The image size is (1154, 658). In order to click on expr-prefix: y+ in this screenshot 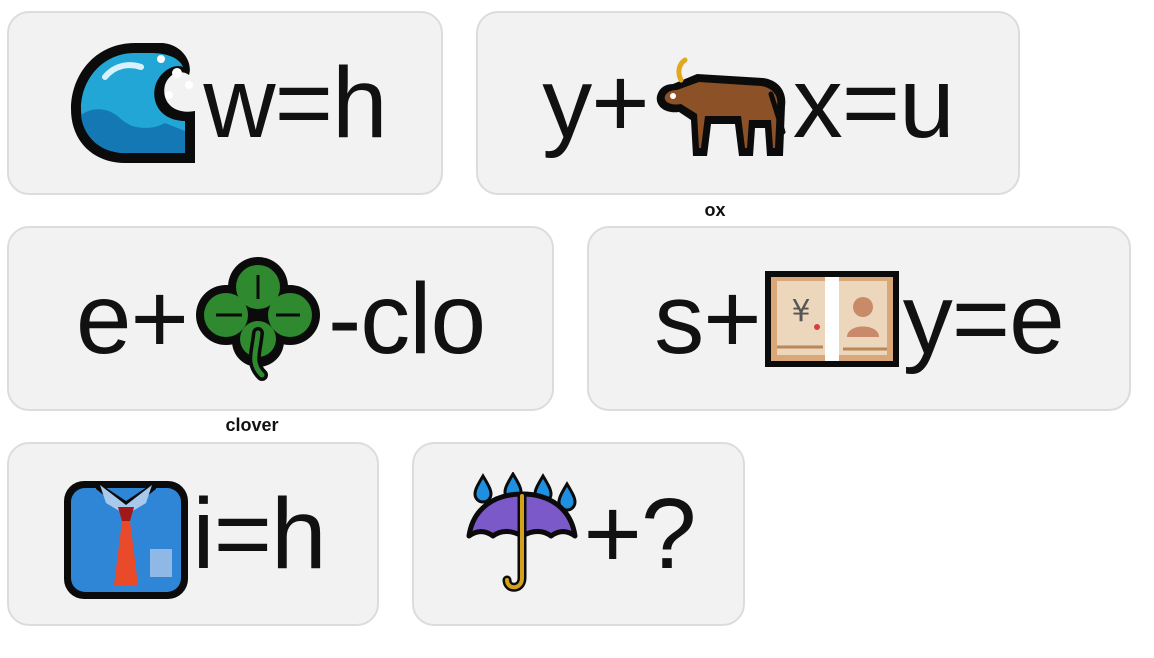, I will do `click(595, 103)`.